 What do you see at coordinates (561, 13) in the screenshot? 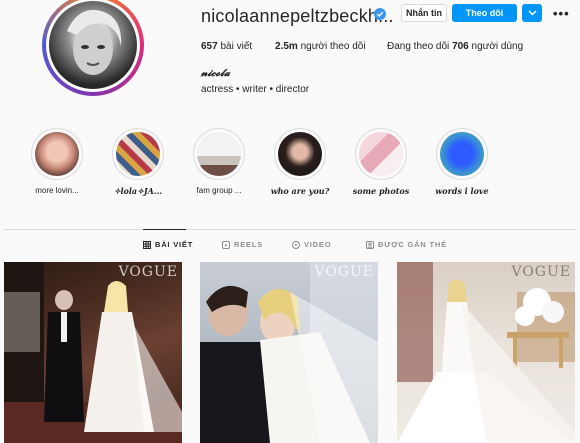
I see `more-options-icon: •••` at bounding box center [561, 13].